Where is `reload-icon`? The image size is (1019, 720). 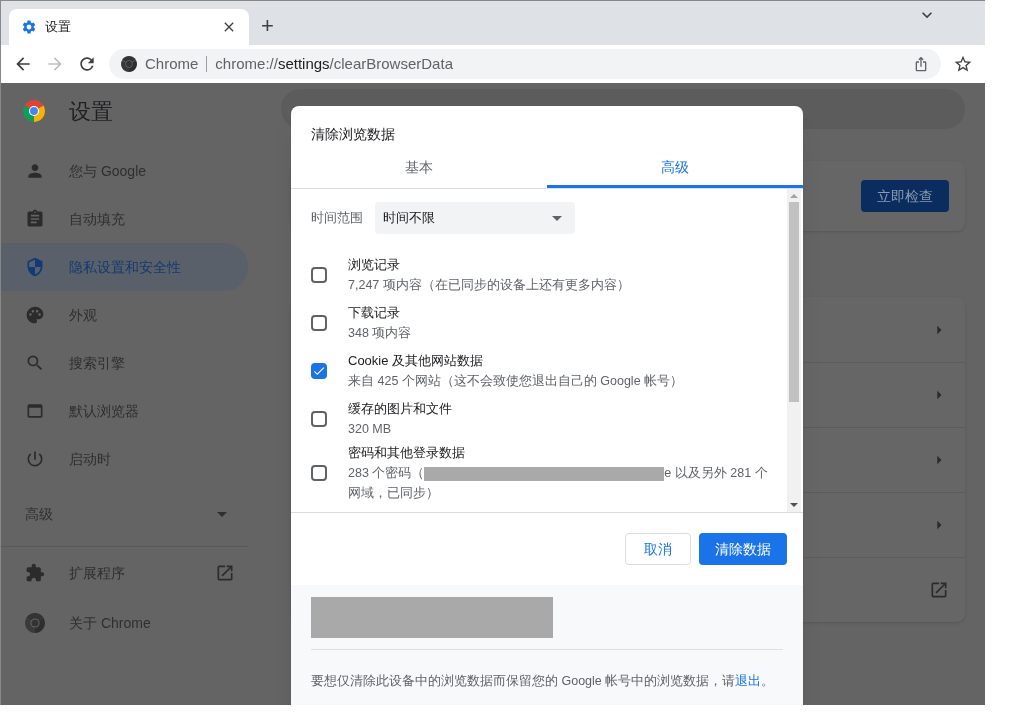
reload-icon is located at coordinates (87, 64).